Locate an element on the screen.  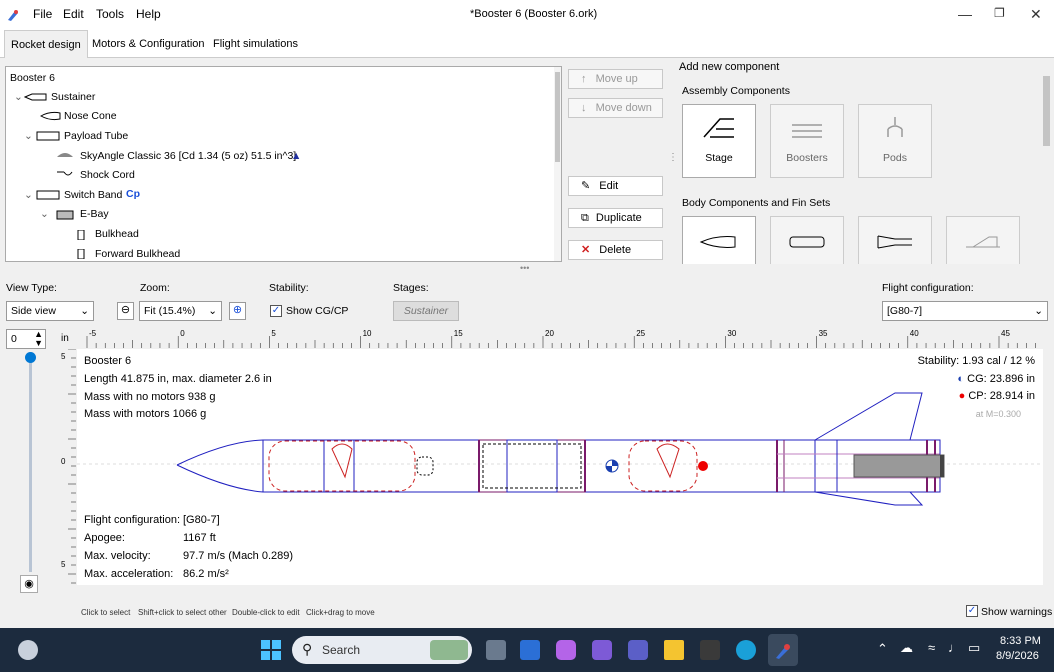
copilot-icon is located at coordinates (566, 650).